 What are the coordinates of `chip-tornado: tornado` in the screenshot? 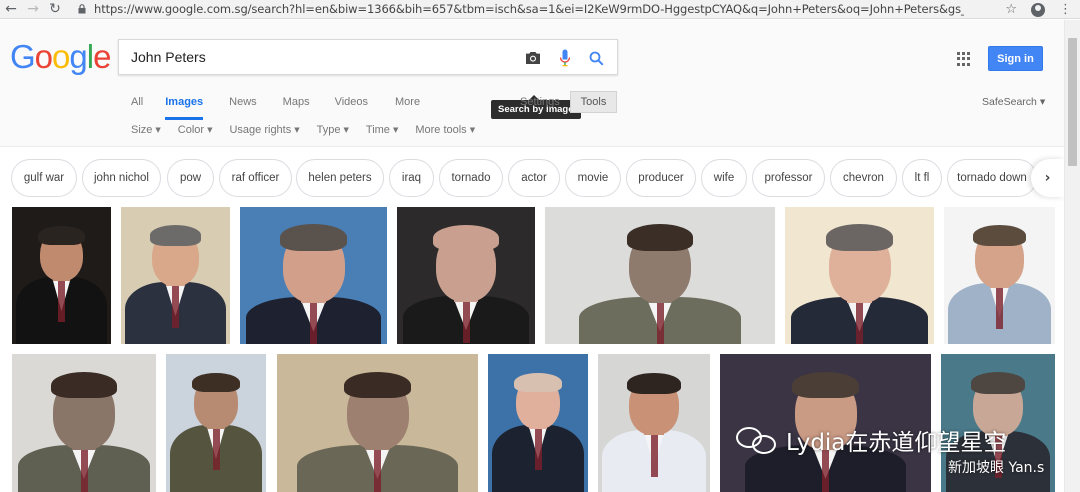 It's located at (471, 178).